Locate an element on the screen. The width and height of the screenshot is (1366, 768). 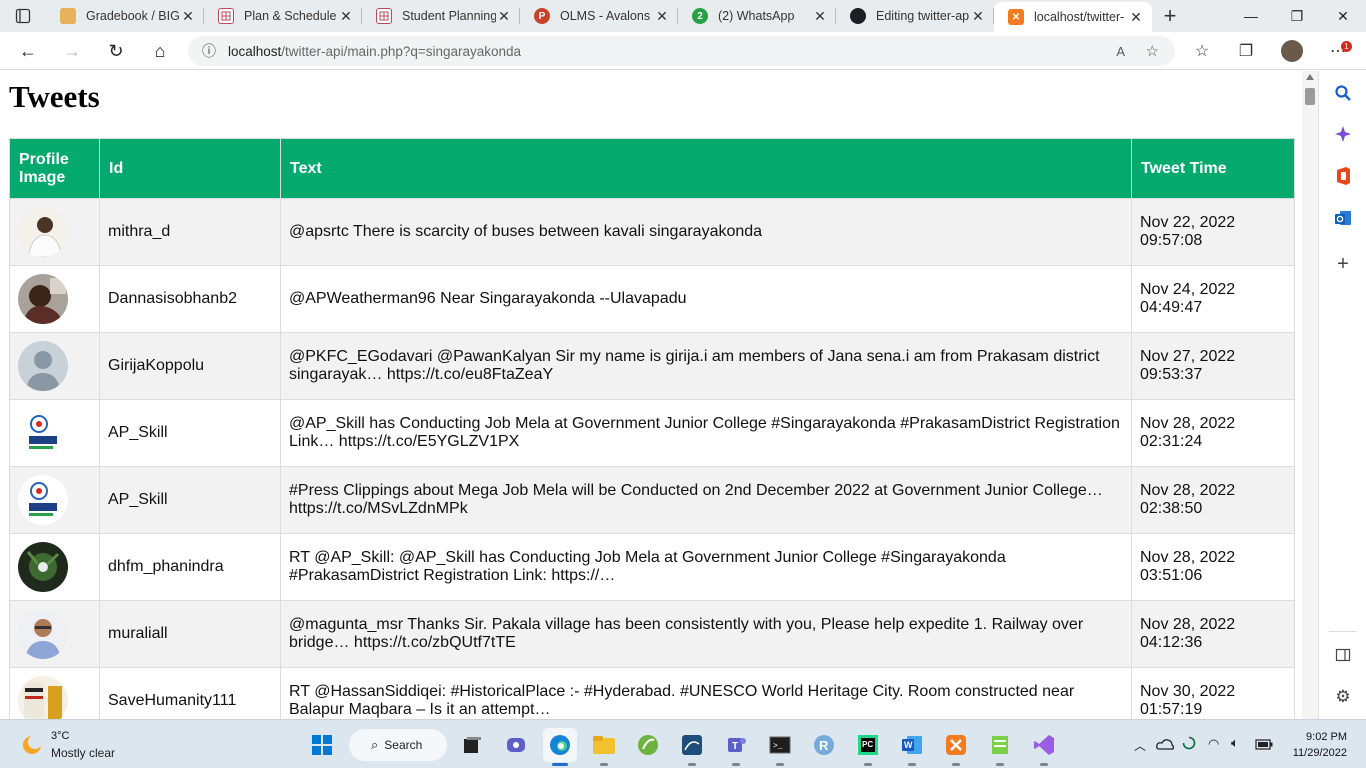
file-explorer-icon is located at coordinates (604, 747).